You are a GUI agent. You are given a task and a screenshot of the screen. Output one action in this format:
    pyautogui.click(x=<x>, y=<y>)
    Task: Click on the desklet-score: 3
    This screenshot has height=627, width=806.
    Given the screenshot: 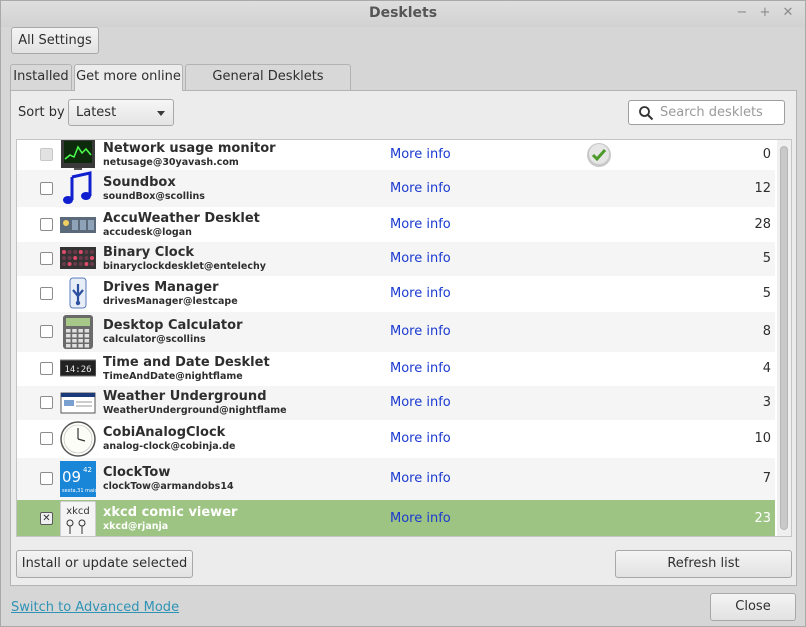 What is the action you would take?
    pyautogui.click(x=766, y=402)
    